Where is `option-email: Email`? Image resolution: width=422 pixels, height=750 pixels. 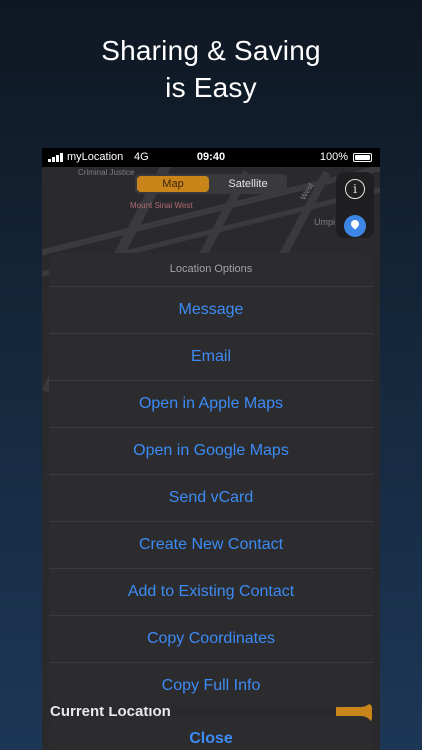
option-email: Email is located at coordinates (211, 357).